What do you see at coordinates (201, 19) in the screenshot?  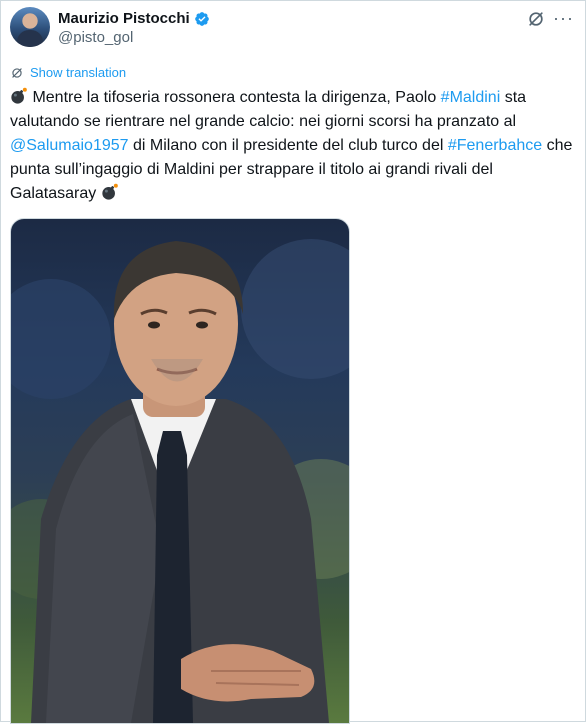 I see `verified-badge-icon` at bounding box center [201, 19].